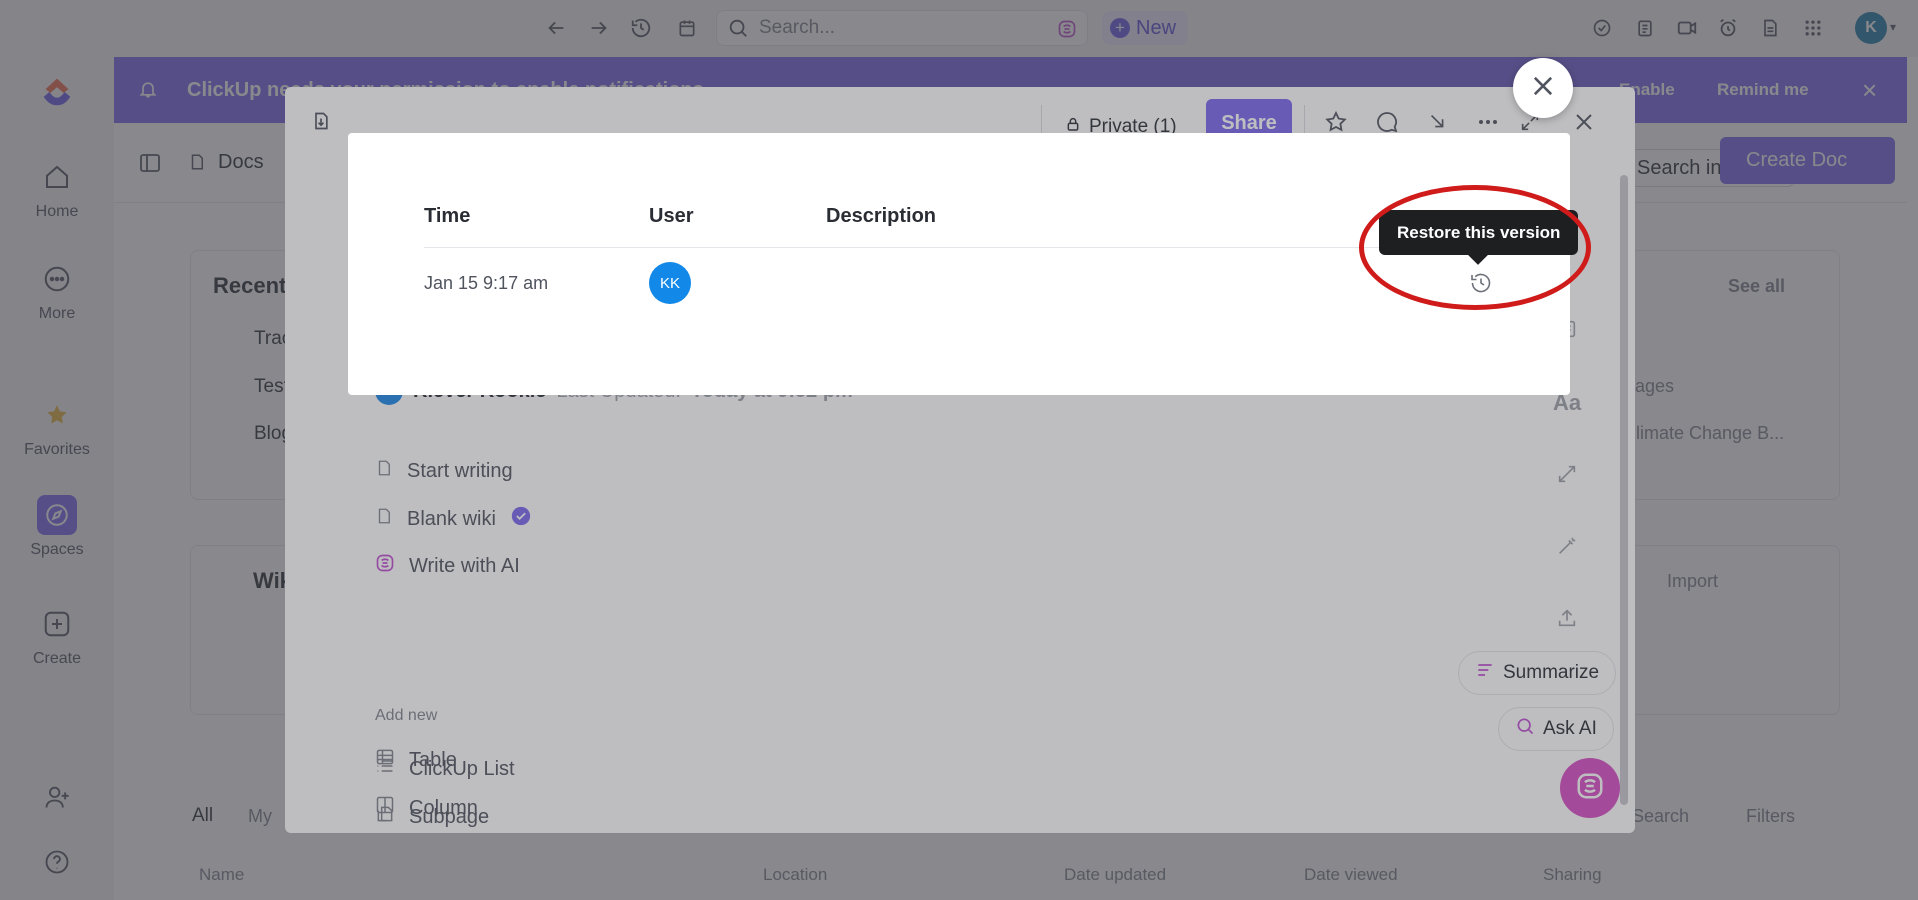 The width and height of the screenshot is (1918, 900). I want to click on avatar: KK, so click(670, 283).